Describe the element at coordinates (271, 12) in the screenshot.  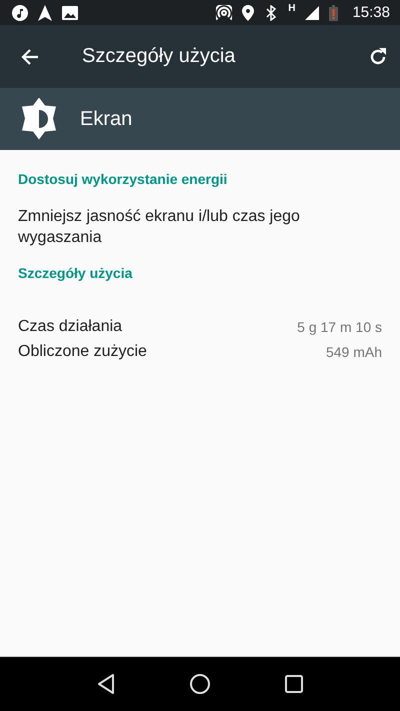
I see `bluetooth-icon` at that location.